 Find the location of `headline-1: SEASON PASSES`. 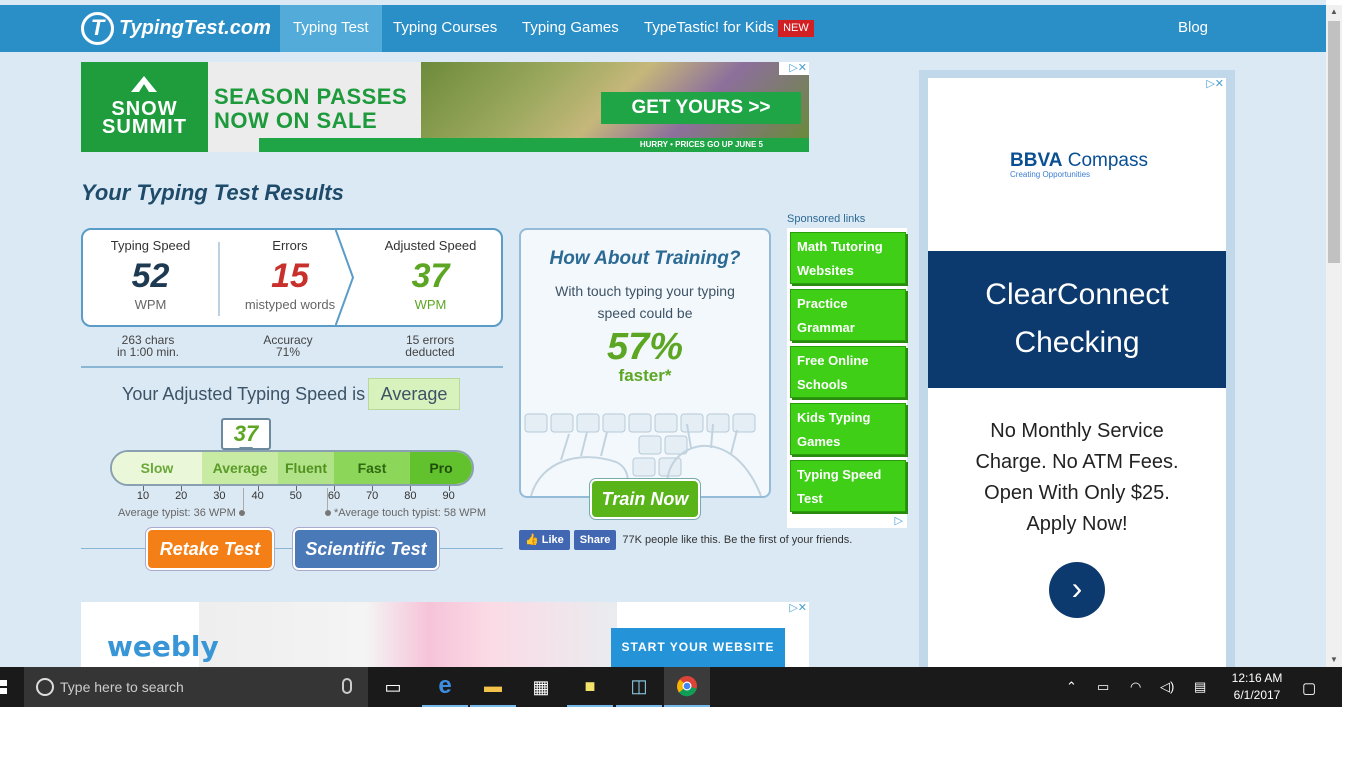

headline-1: SEASON PASSES is located at coordinates (311, 96).